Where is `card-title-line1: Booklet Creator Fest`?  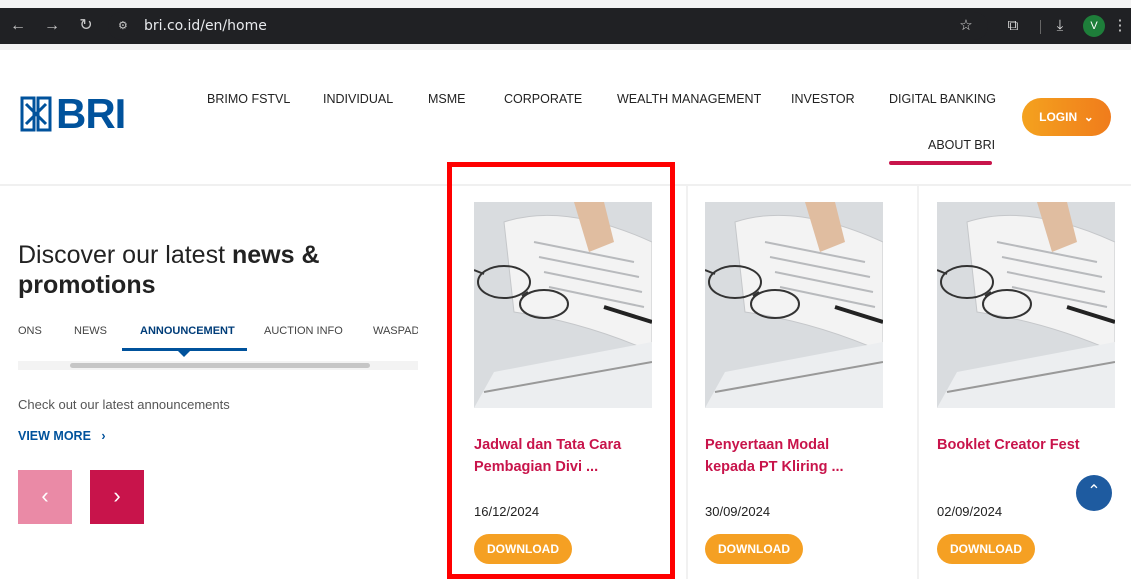
card-title-line1: Booklet Creator Fest is located at coordinates (1008, 445).